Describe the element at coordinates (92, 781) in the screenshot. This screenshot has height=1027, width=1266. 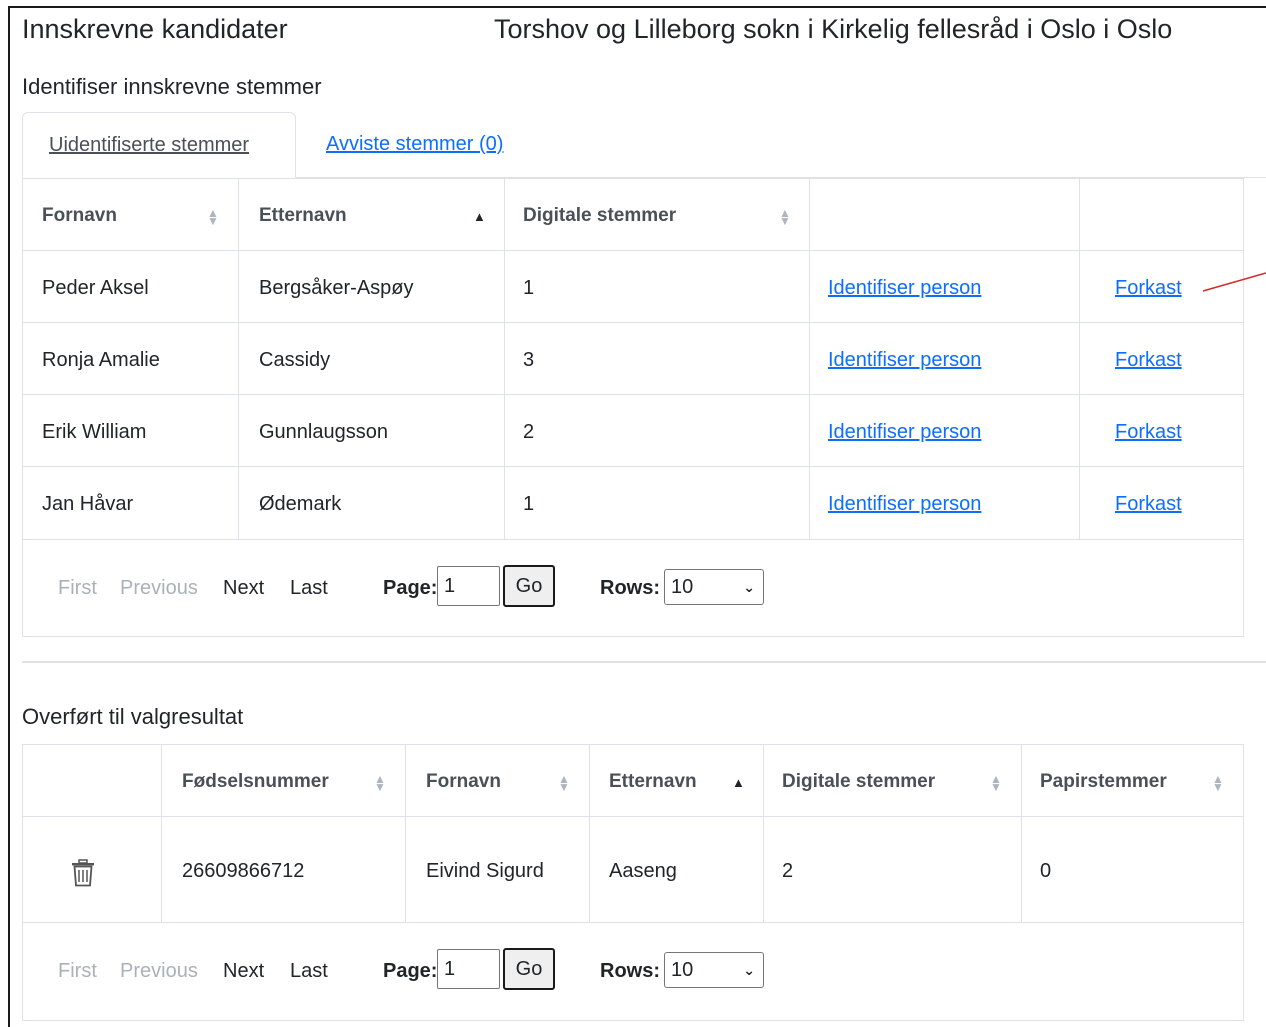
I see `col-header-actions` at that location.